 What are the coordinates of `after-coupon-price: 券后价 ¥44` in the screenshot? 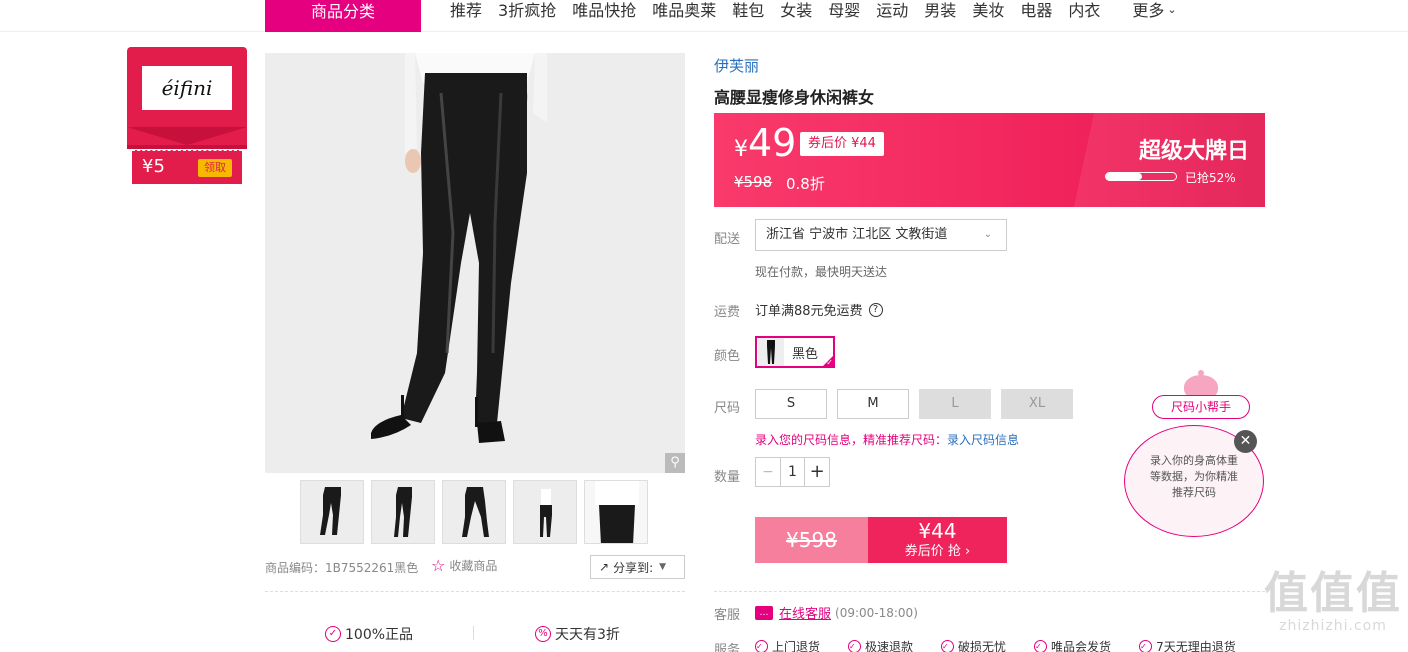 It's located at (842, 144).